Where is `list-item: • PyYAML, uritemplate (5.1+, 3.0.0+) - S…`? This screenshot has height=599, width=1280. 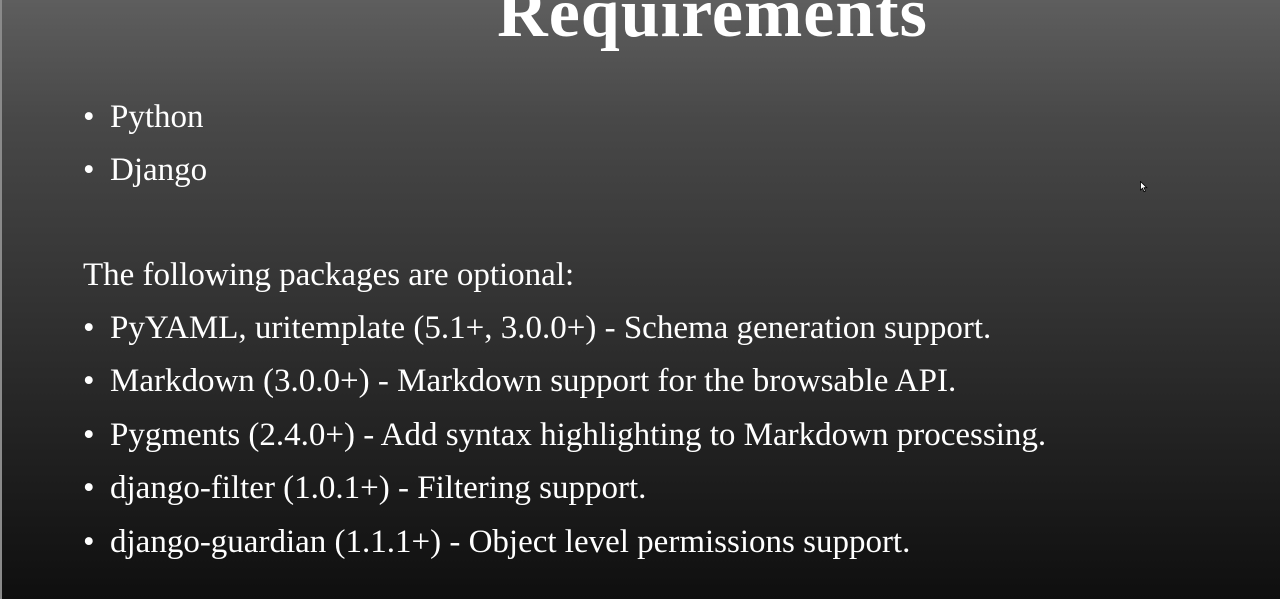
list-item: • PyYAML, uritemplate (5.1+, 3.0.0+) - S… is located at coordinates (564, 328).